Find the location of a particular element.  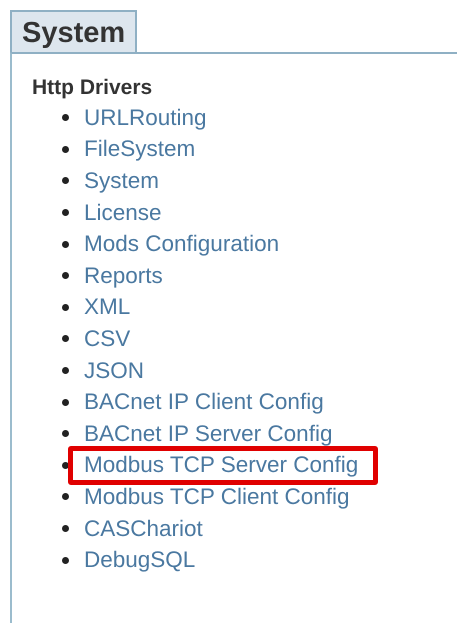

driver-link: Reports is located at coordinates (123, 276).